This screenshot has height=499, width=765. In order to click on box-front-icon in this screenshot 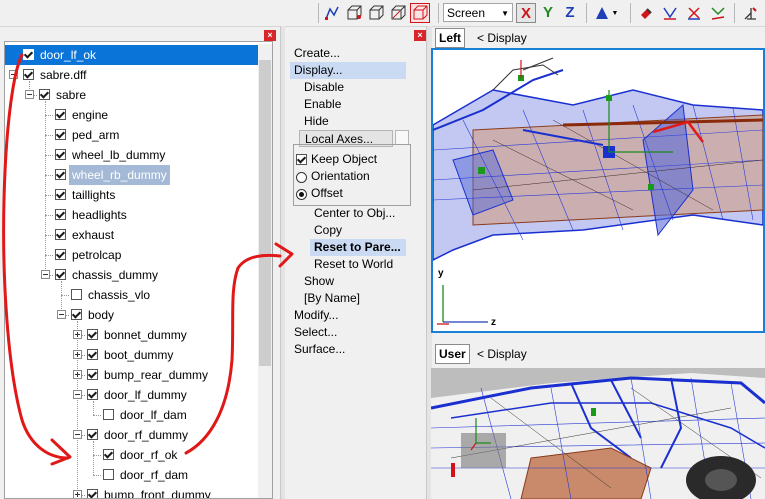, I will do `click(398, 13)`.